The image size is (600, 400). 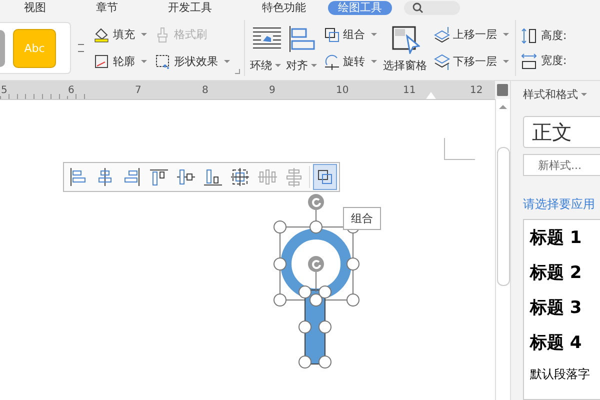 I want to click on distribute-h-icon, so click(x=267, y=177).